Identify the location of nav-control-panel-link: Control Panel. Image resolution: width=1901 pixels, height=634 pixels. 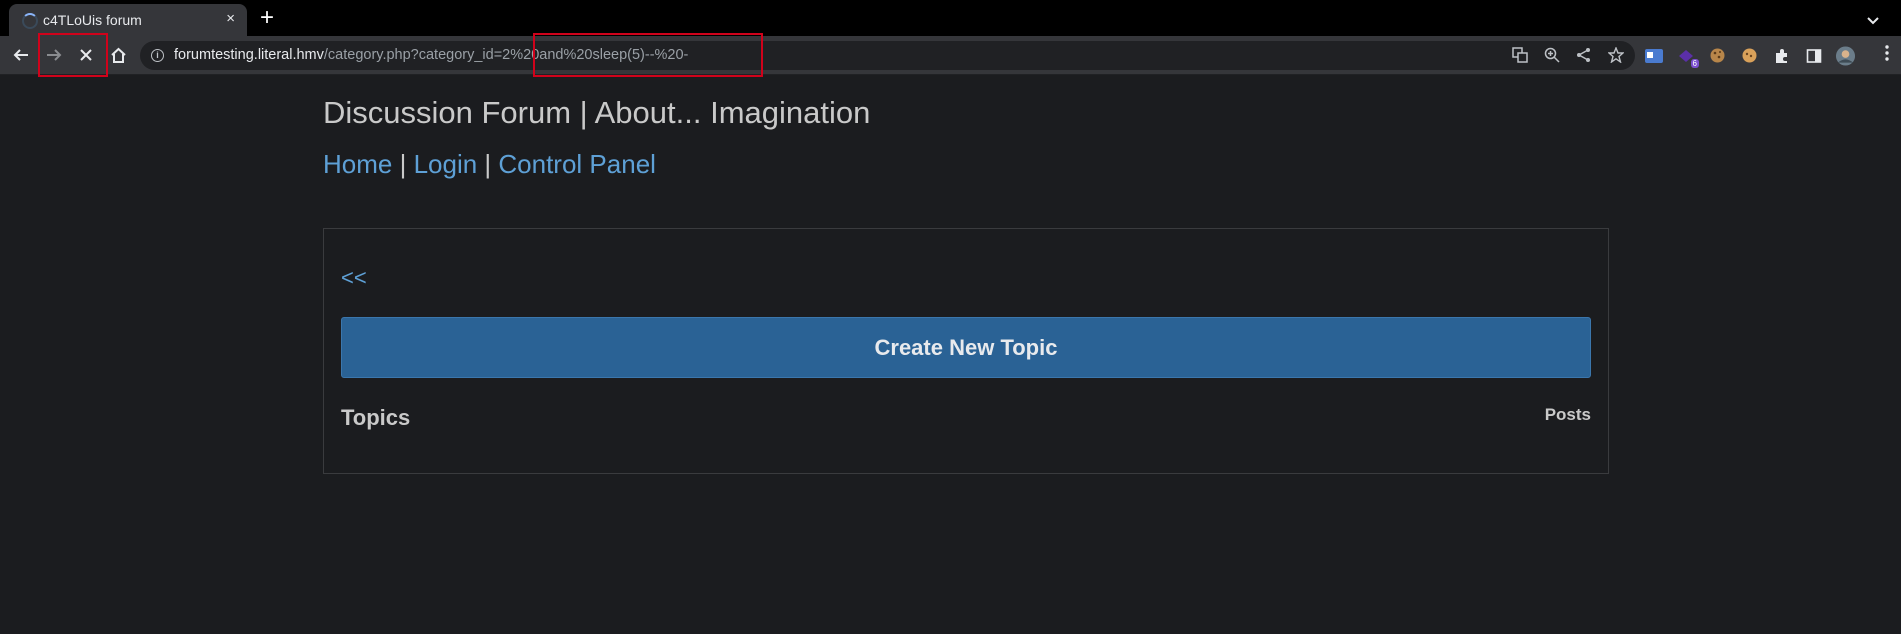
(577, 164).